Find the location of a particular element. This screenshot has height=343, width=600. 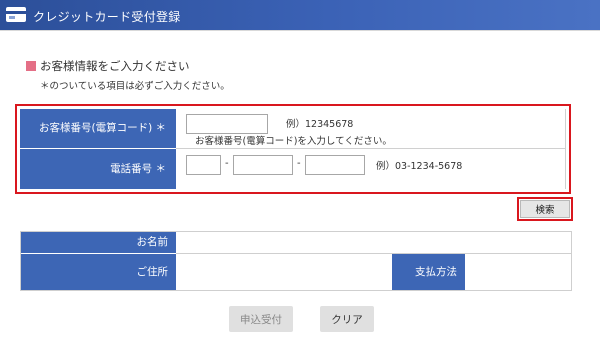

customer-number-hint: お客様番号(電算コード)を入力してください。 is located at coordinates (293, 141).